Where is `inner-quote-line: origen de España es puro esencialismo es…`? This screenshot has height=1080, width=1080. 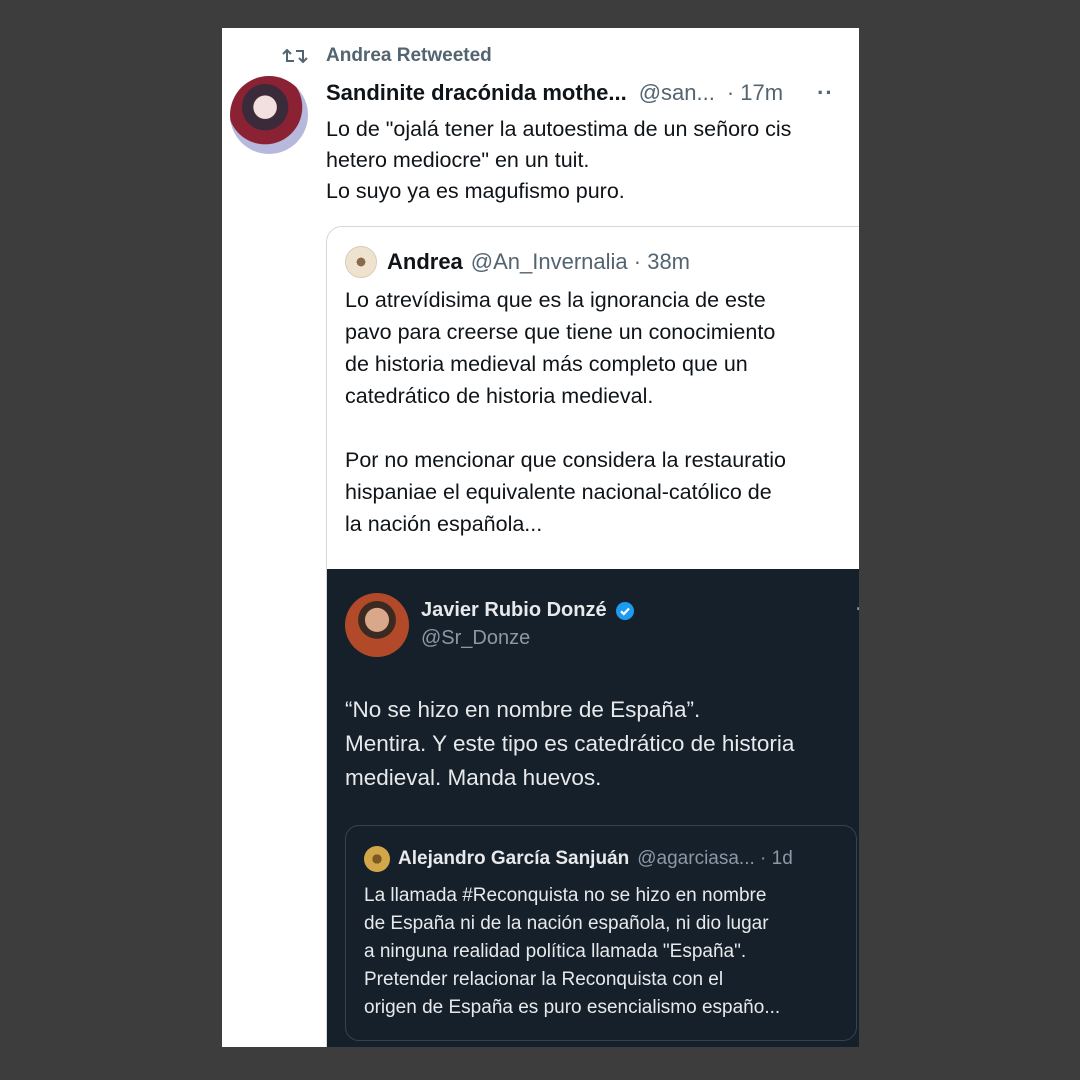 inner-quote-line: origen de España es puro esencialismo es… is located at coordinates (572, 1007).